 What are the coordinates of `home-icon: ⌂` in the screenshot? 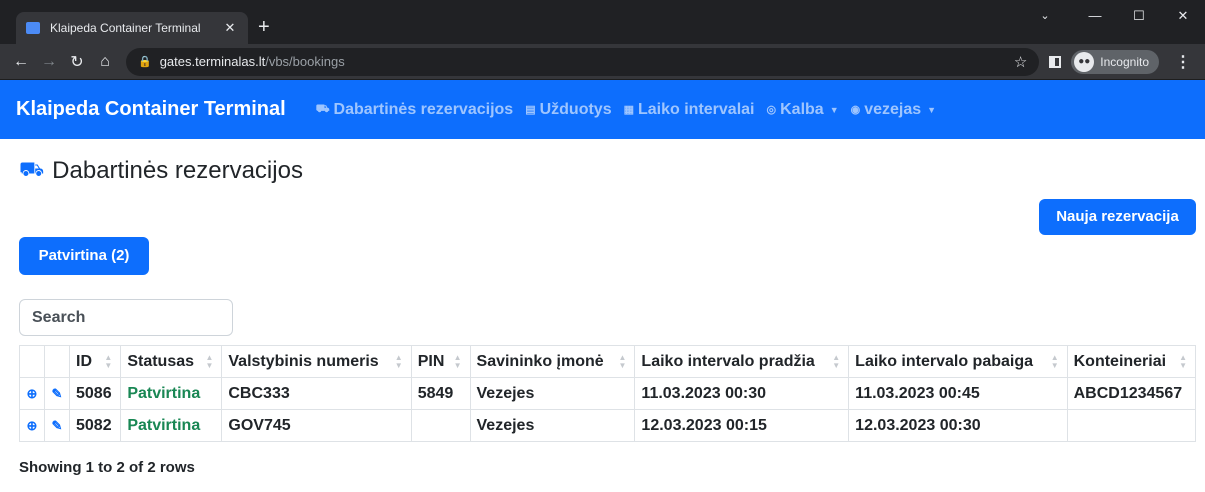 It's located at (105, 62).